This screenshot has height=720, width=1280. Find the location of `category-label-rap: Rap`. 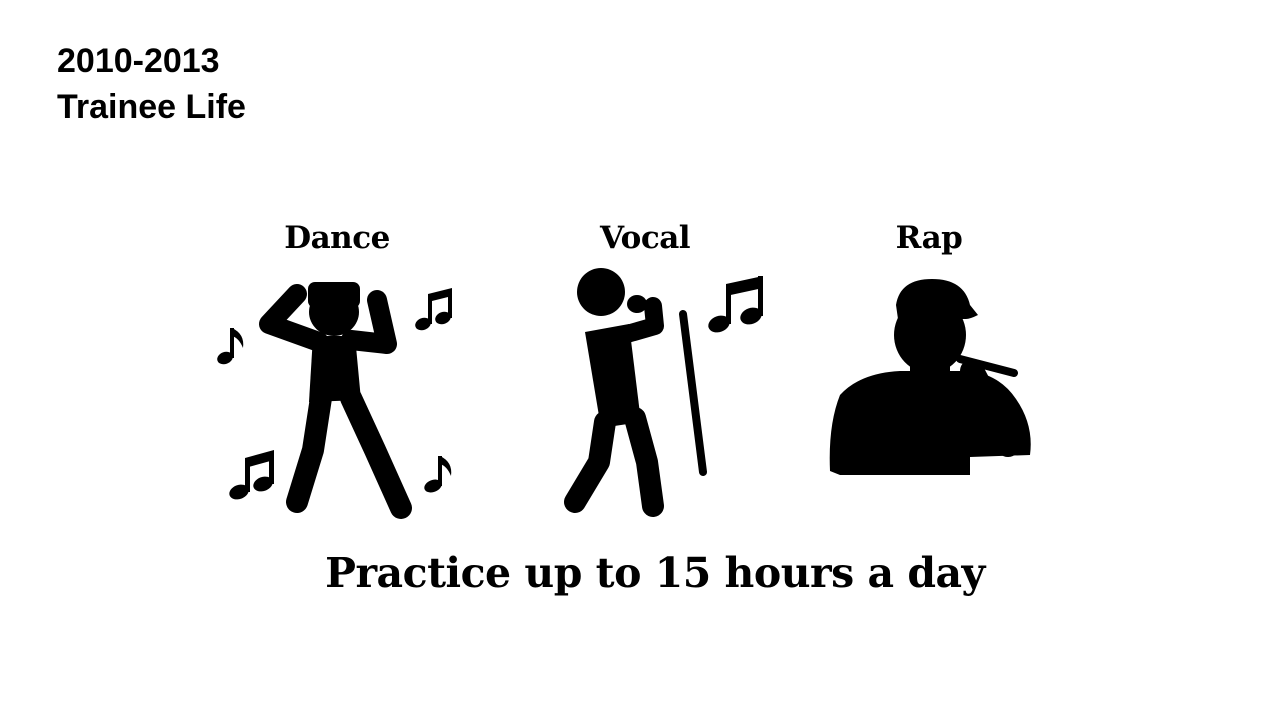

category-label-rap: Rap is located at coordinates (929, 238).